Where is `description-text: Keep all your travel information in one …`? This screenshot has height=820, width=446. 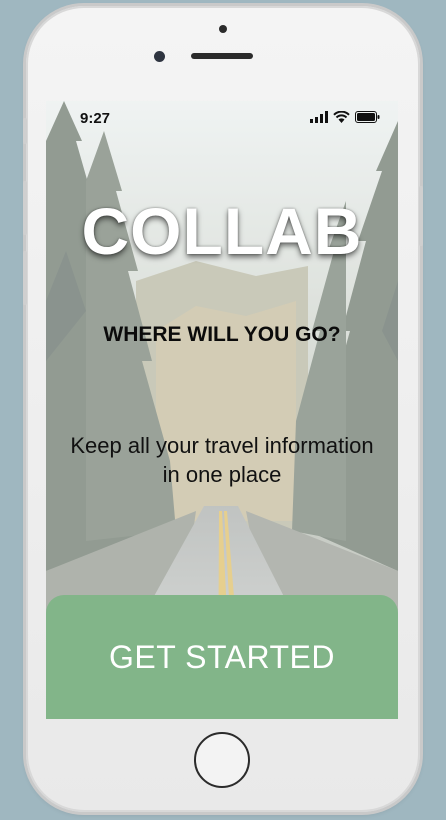
description-text: Keep all your travel information in one … is located at coordinates (222, 460).